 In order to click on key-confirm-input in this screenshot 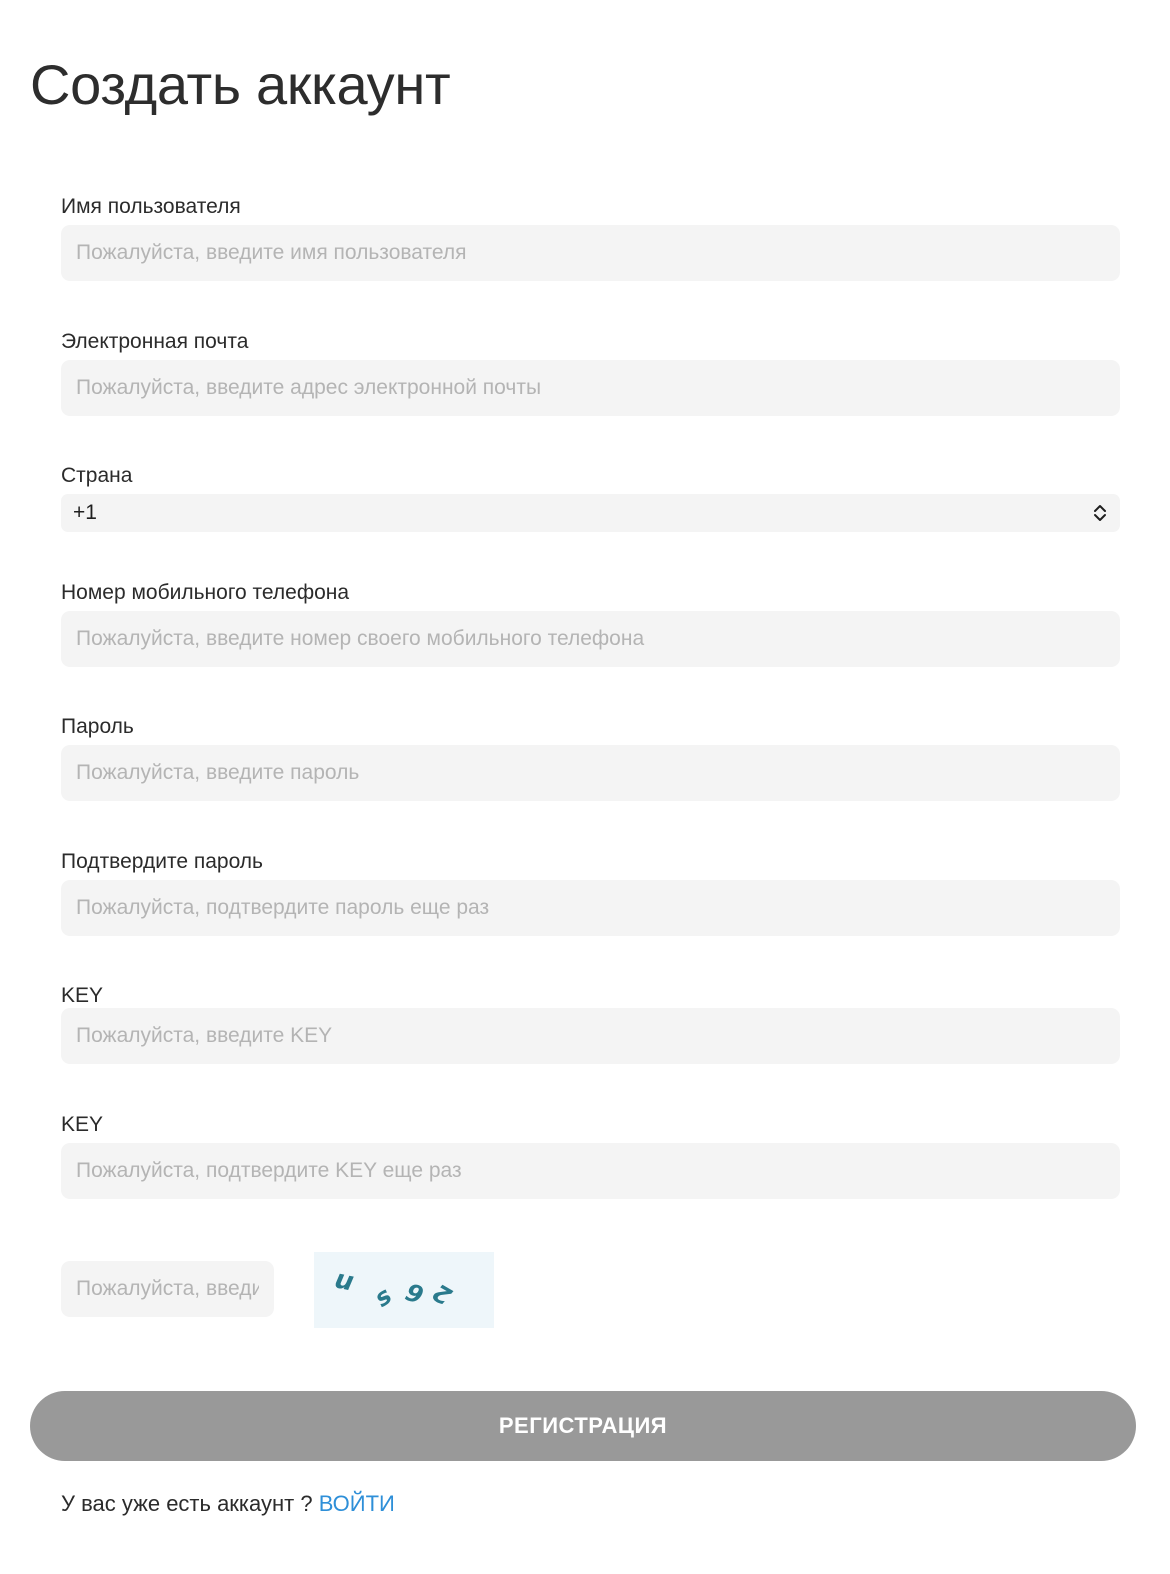, I will do `click(590, 1171)`.